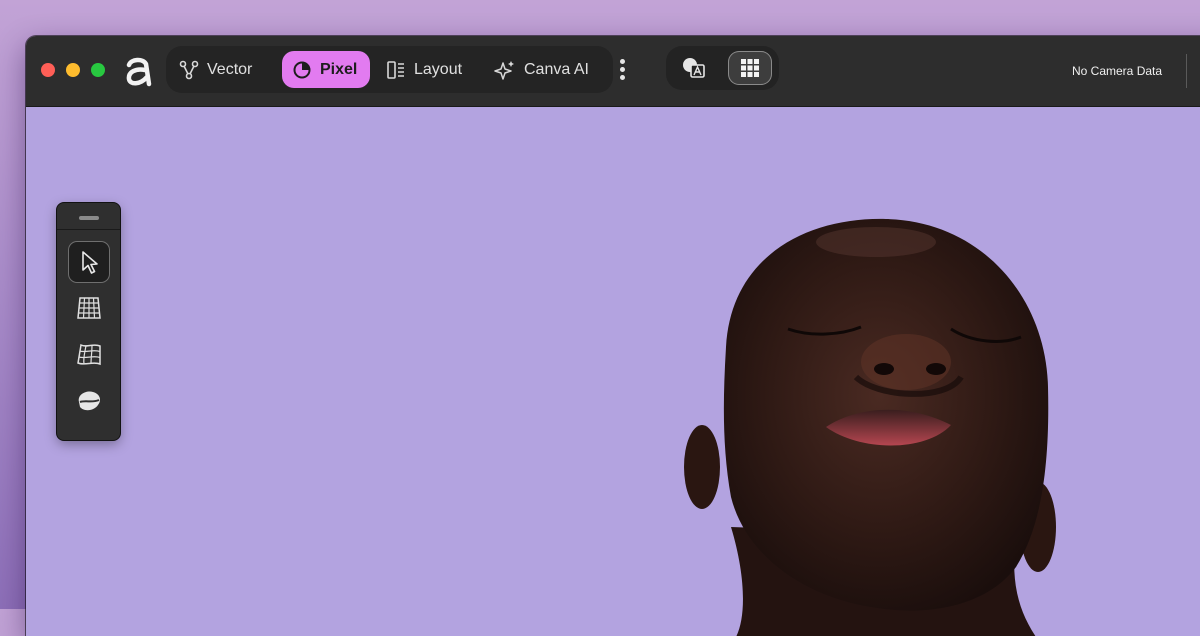 The width and height of the screenshot is (1200, 636). I want to click on pixel-persona-icon, so click(302, 69).